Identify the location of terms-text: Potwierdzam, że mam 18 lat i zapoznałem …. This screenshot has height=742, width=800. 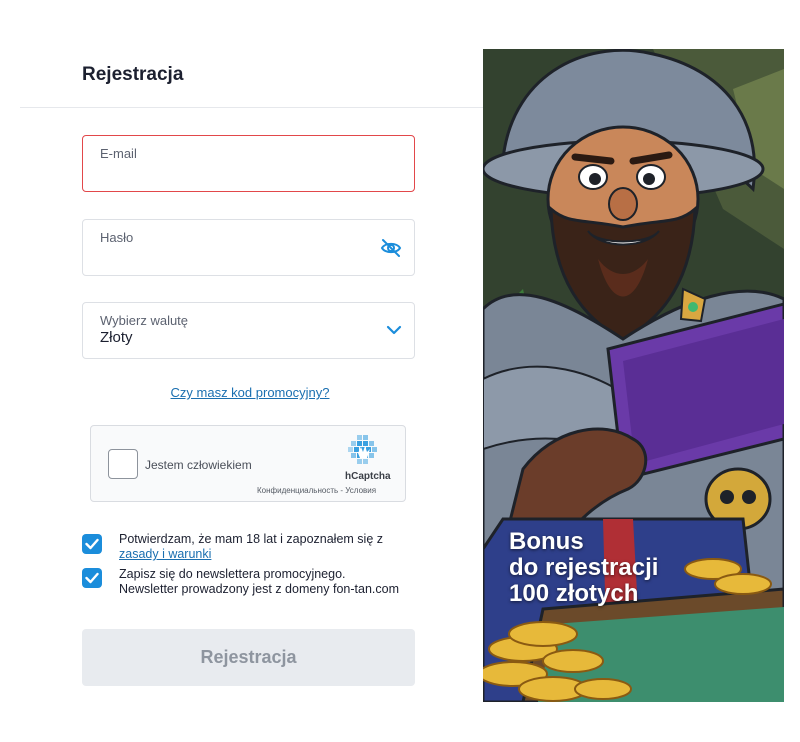
(251, 547).